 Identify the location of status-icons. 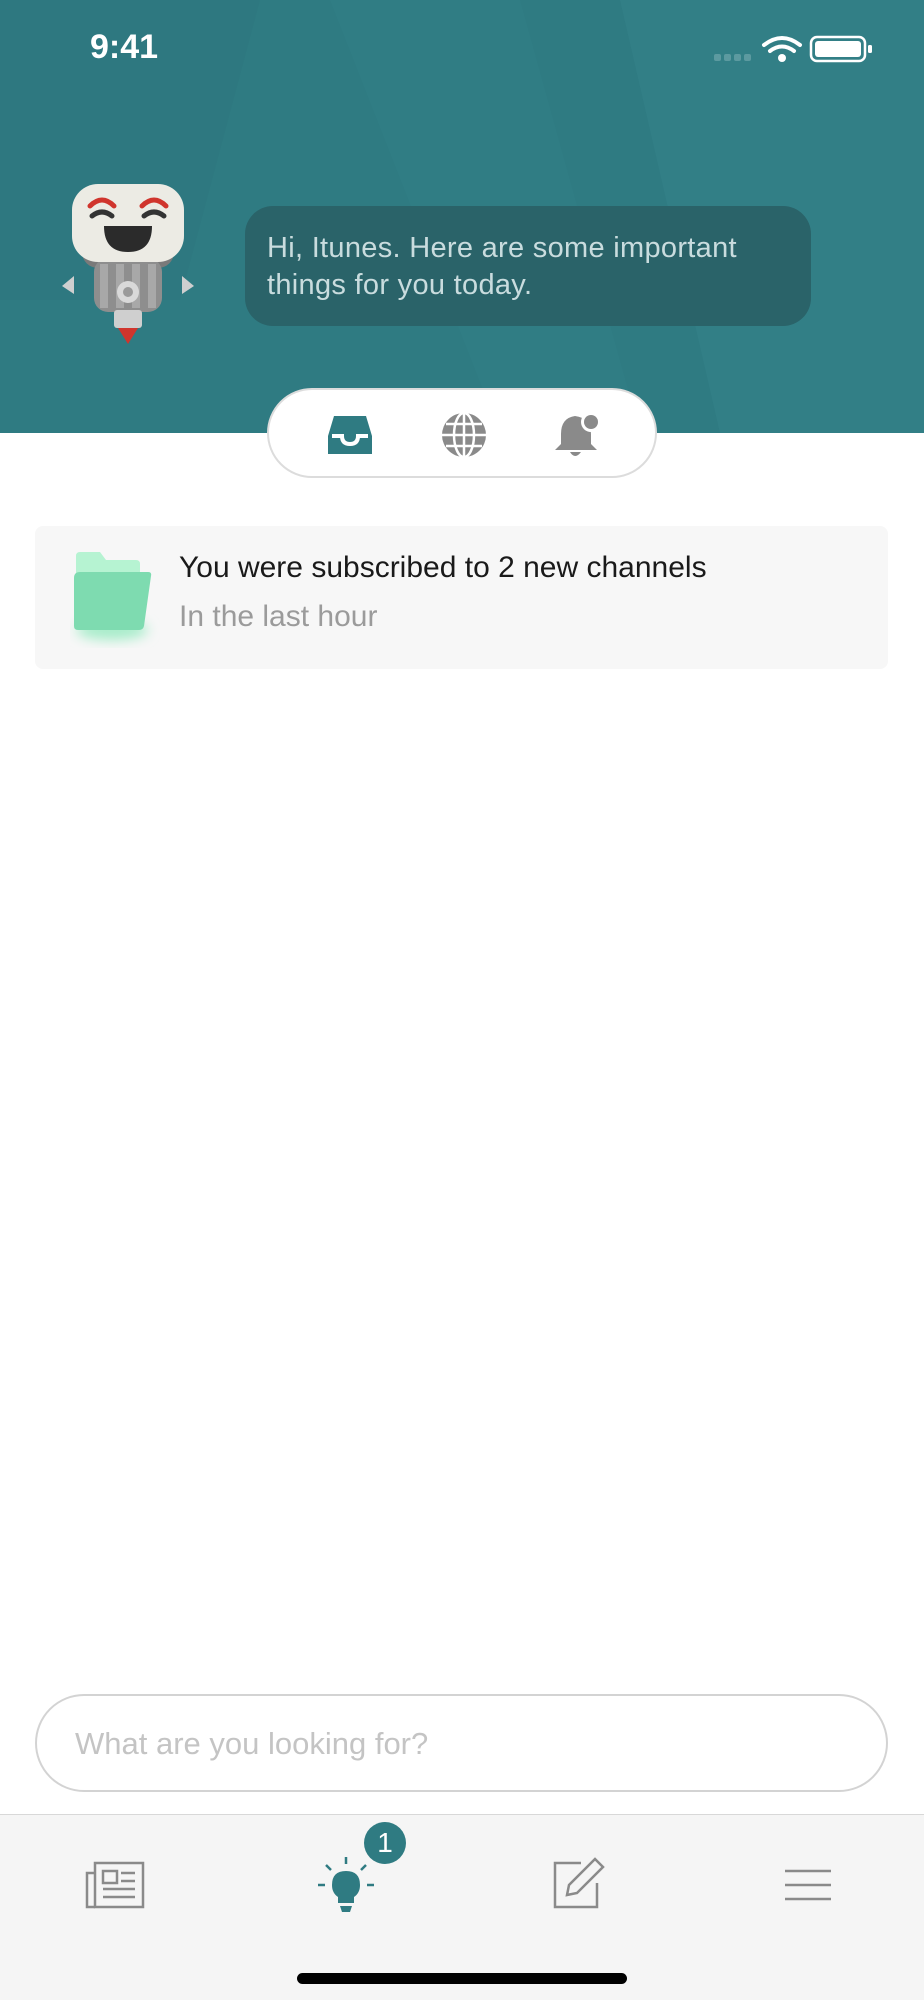
(793, 49).